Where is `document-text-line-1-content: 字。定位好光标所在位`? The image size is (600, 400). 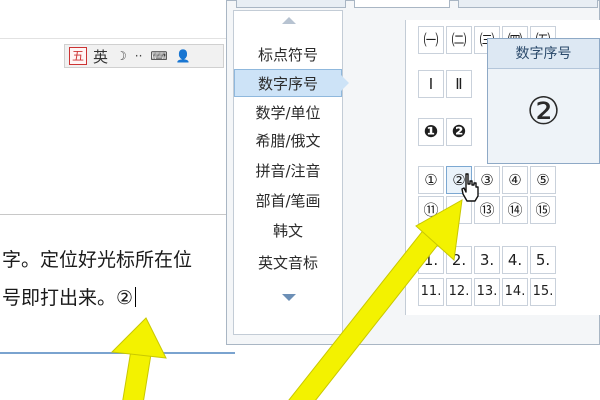 document-text-line-1-content: 字。定位好光标所在位 is located at coordinates (97, 260).